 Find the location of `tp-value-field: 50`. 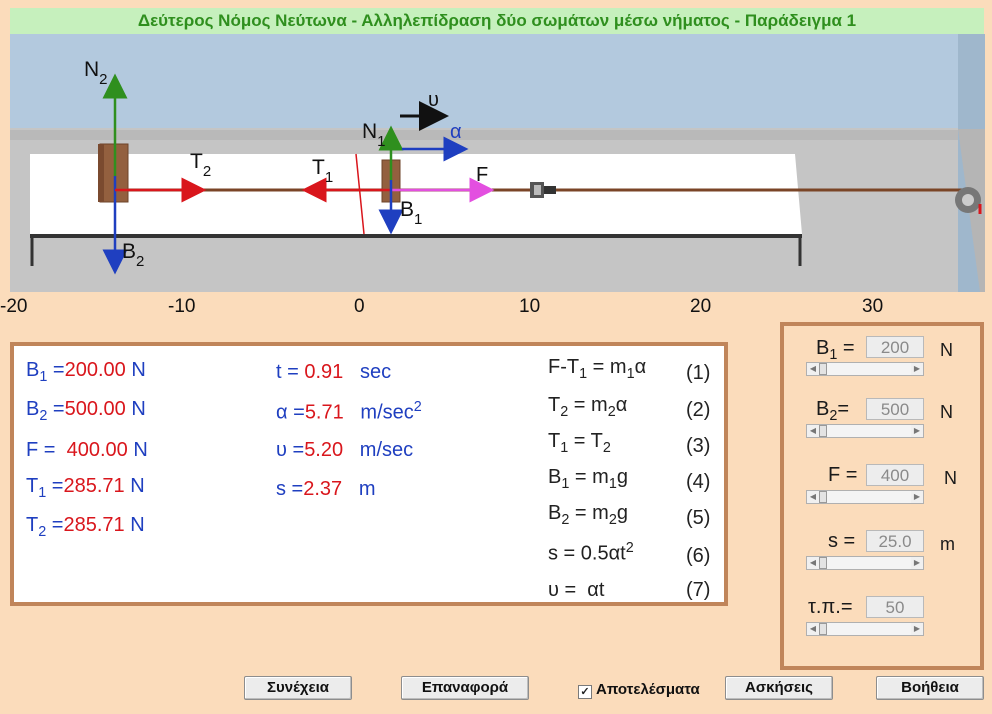

tp-value-field: 50 is located at coordinates (895, 607).